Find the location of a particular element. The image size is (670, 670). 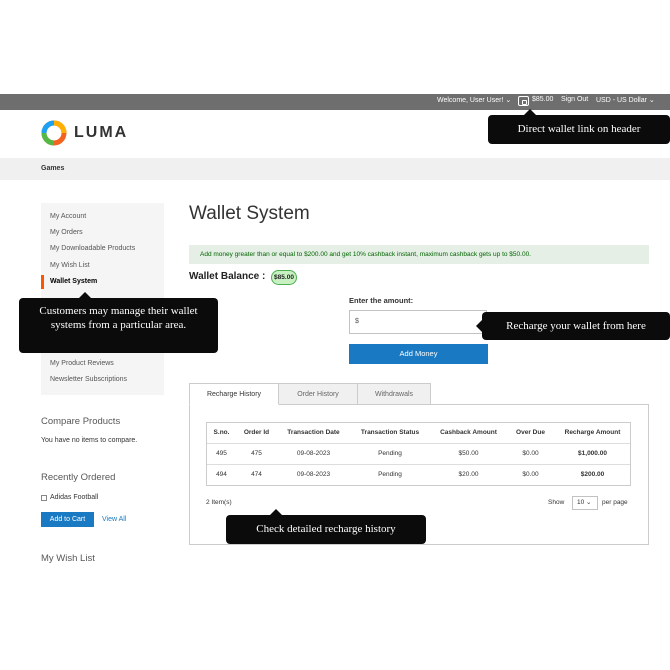

view-all-link: View All is located at coordinates (114, 519).